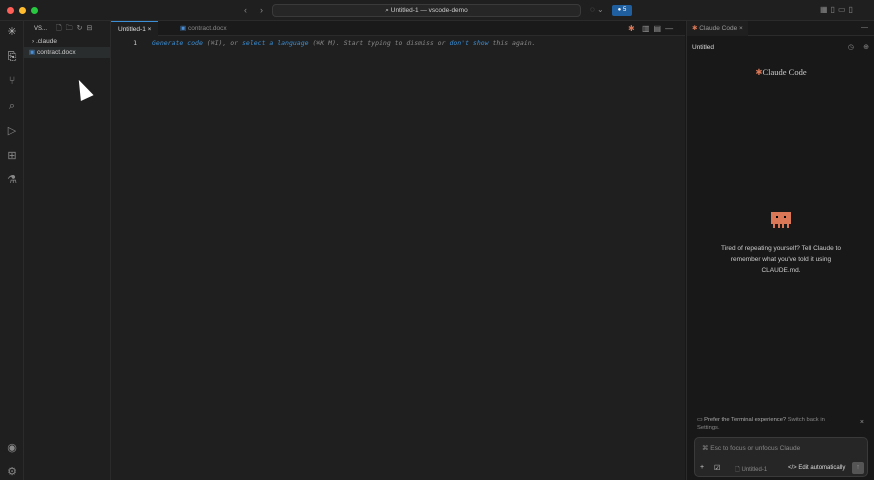 Image resolution: width=874 pixels, height=480 pixels. What do you see at coordinates (67, 250) in the screenshot?
I see `explorer-sidebar: VS... 🗋🗀↻⊟ › .claude ▣ contract.docx` at bounding box center [67, 250].